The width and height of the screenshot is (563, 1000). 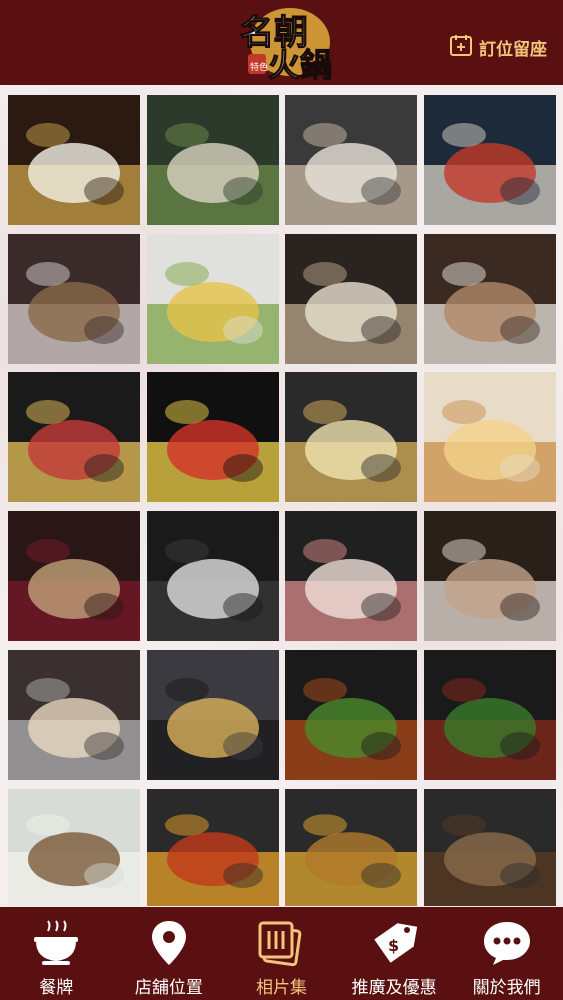 I want to click on tab-promotions-label: 推廣及優惠, so click(x=394, y=988).